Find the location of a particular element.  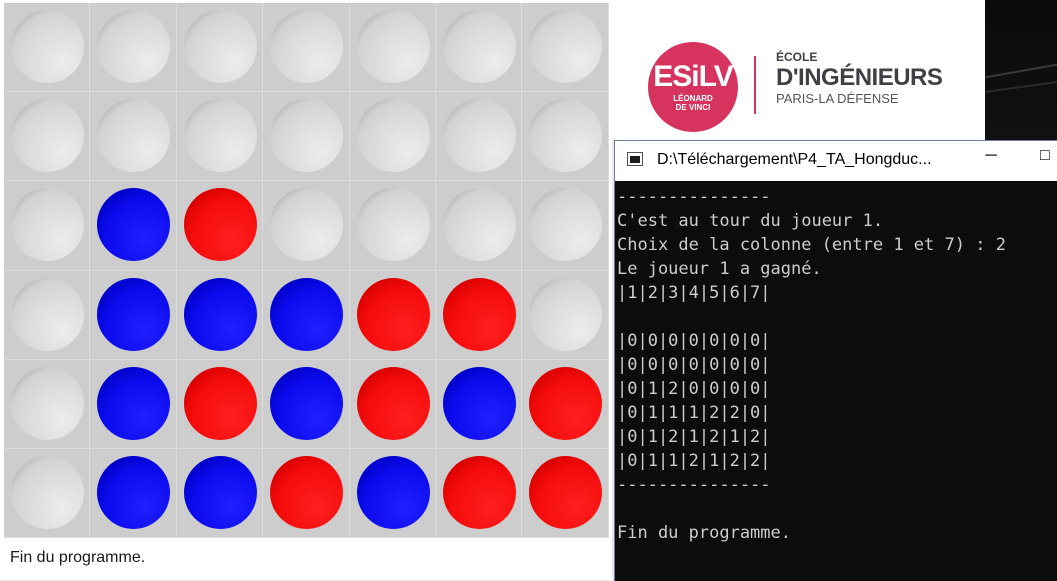

maximize-button: □ is located at coordinates (1048, 161).